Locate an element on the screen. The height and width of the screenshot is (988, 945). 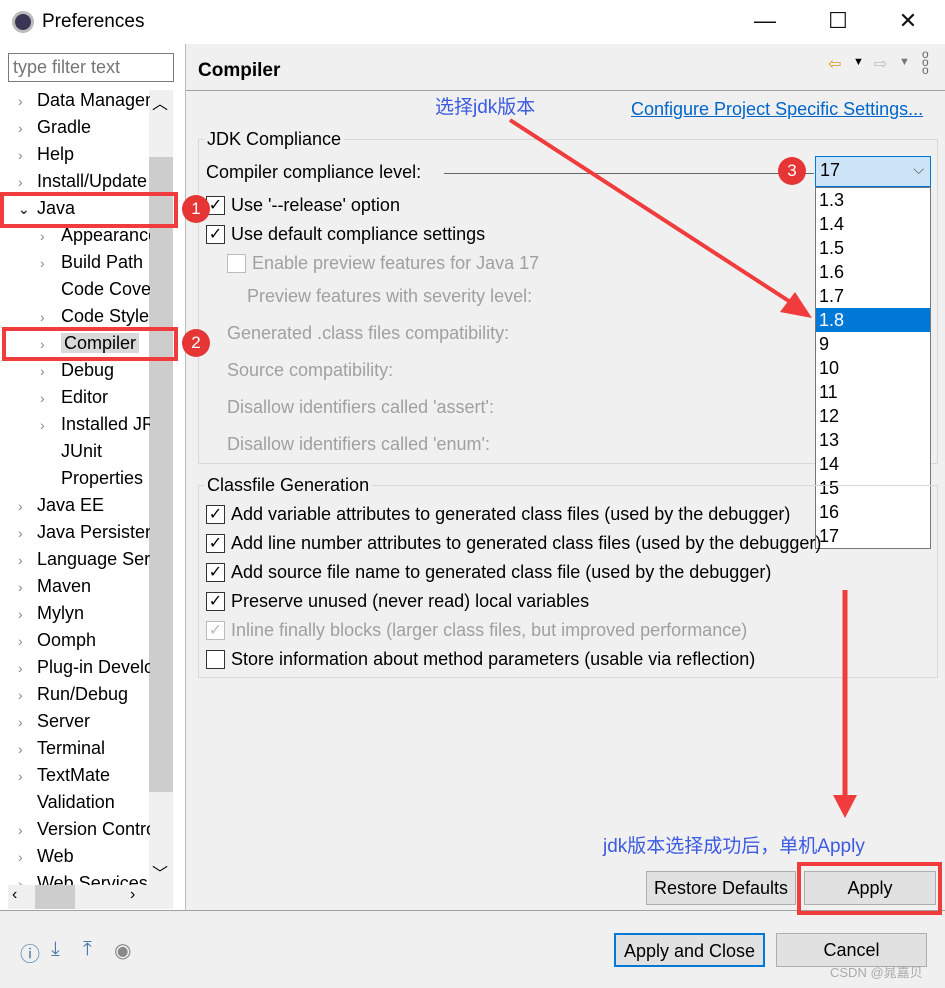
arrow-head-1.8 is located at coordinates (796, 305).